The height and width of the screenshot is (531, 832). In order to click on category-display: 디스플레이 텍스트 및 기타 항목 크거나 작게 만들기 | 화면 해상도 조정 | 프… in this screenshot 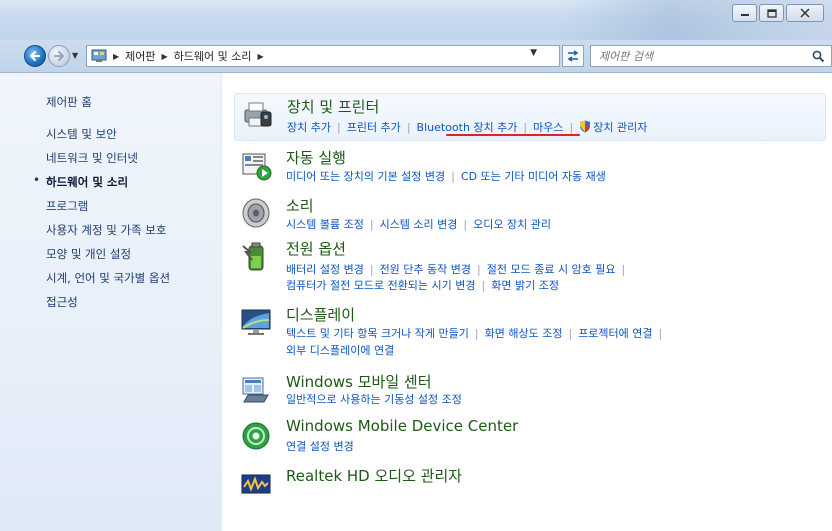, I will do `click(529, 333)`.